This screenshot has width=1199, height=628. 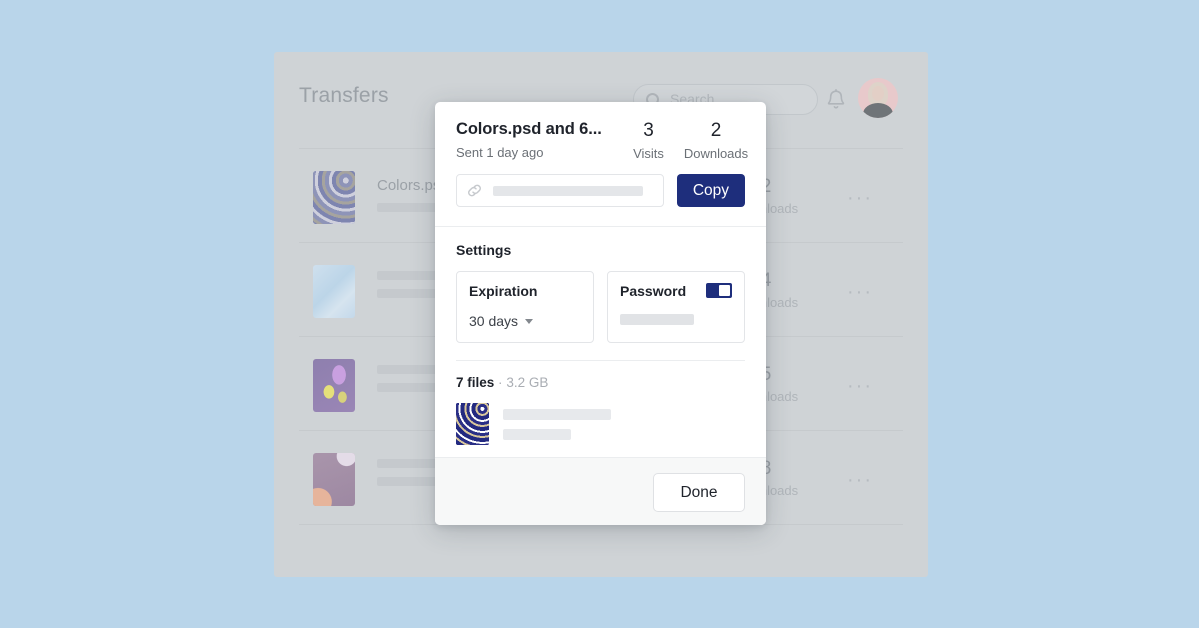 What do you see at coordinates (503, 291) in the screenshot?
I see `expiration-label: Expiration` at bounding box center [503, 291].